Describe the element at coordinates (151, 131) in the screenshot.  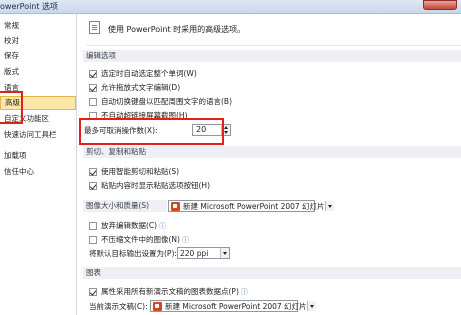
I see `highlight-box-undo` at that location.